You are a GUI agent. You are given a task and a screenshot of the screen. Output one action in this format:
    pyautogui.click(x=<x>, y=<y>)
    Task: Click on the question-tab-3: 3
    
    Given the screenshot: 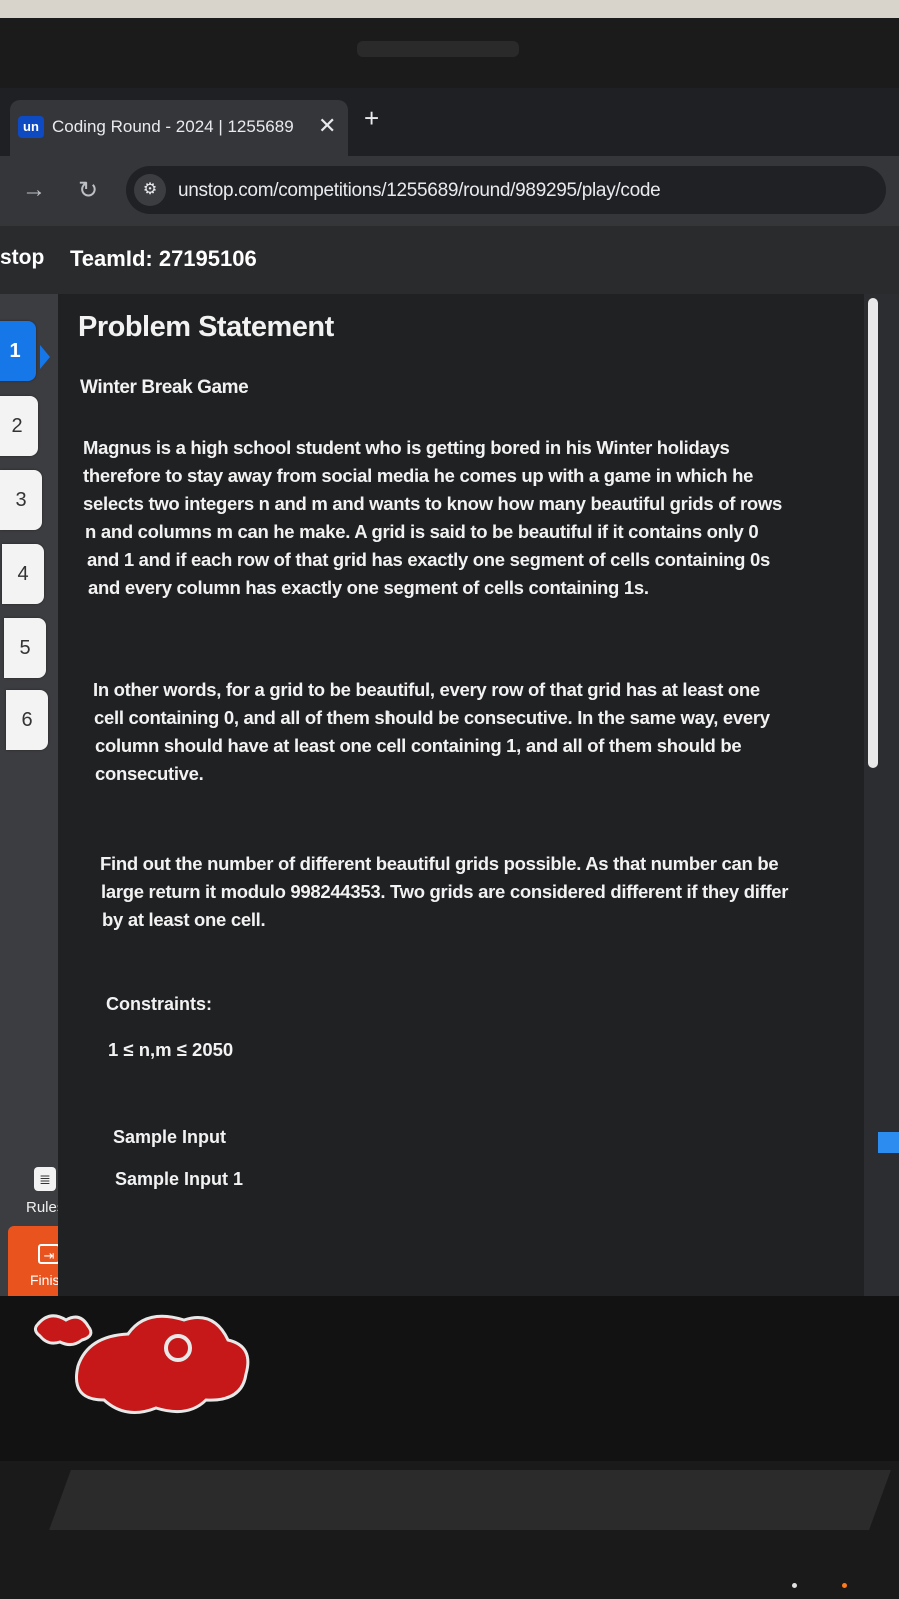 What is the action you would take?
    pyautogui.click(x=21, y=500)
    